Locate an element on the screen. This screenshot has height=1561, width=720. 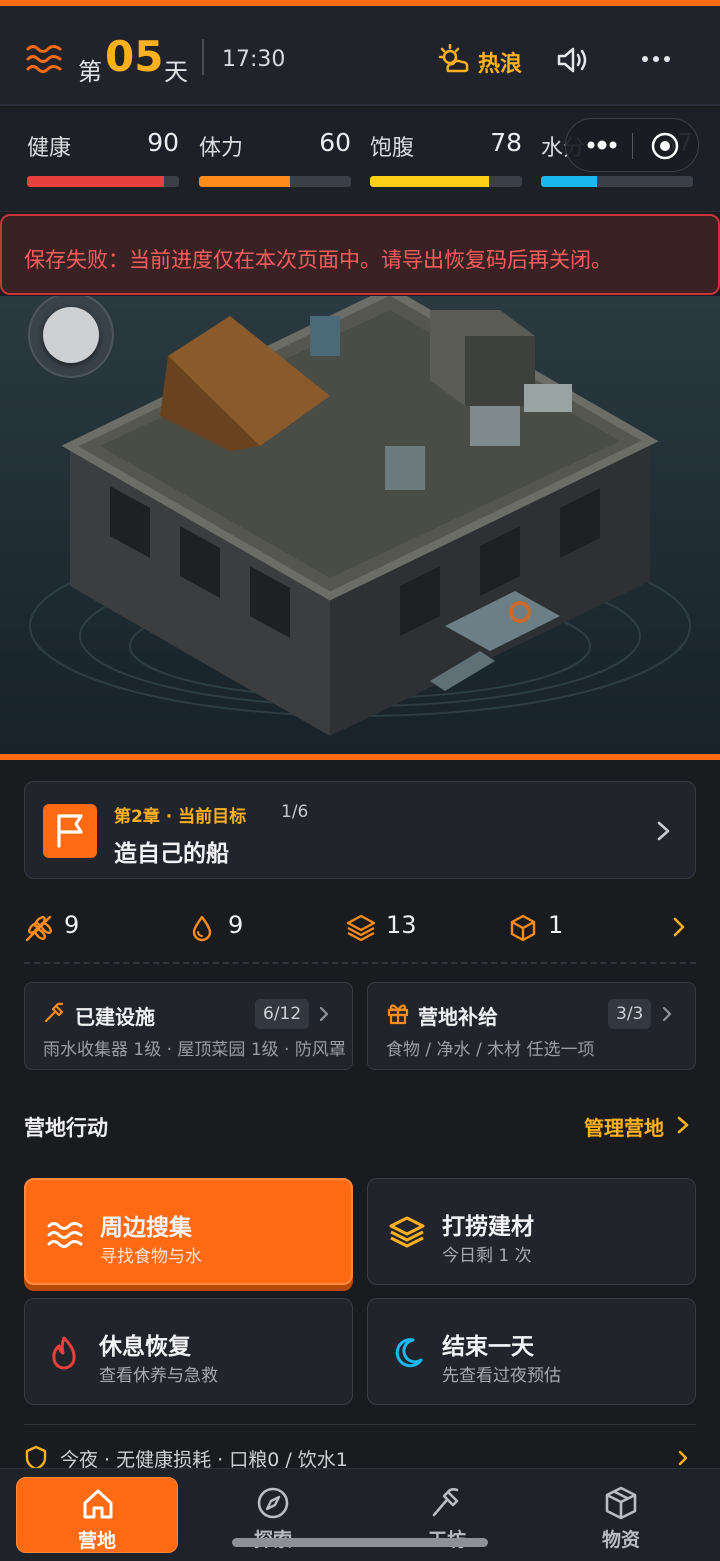
bottom-tab-bar: 营地 探索 工坊 物资 is located at coordinates (360, 1514).